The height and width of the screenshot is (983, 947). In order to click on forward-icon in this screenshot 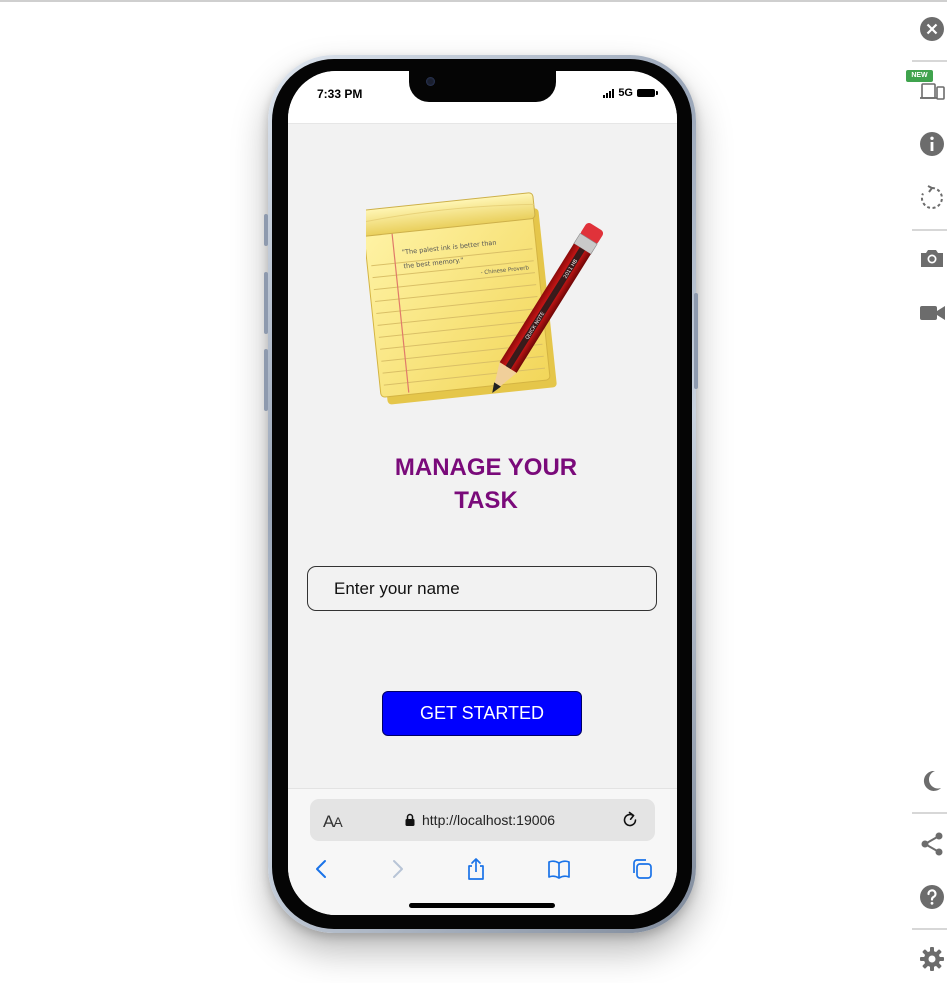, I will do `click(397, 869)`.